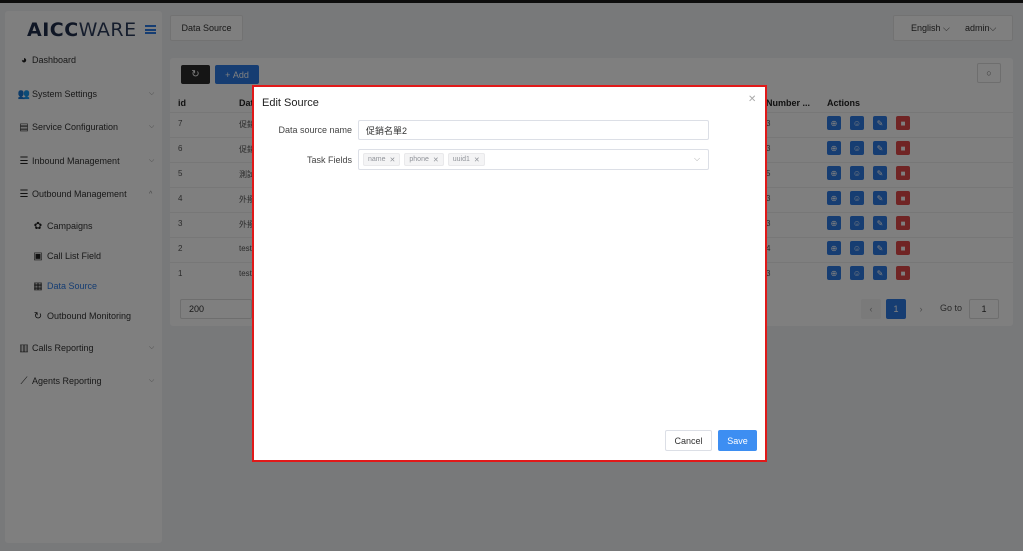 This screenshot has width=1023, height=551. What do you see at coordinates (315, 130) in the screenshot?
I see `data-source-name-label: Data source name` at bounding box center [315, 130].